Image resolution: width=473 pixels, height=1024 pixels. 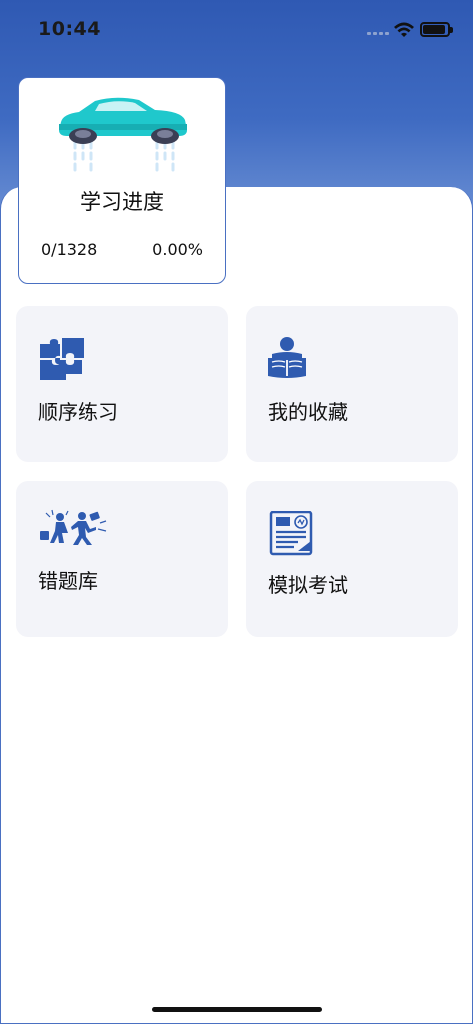 What do you see at coordinates (122, 559) in the screenshot?
I see `wrong-questions-tile: 错题库` at bounding box center [122, 559].